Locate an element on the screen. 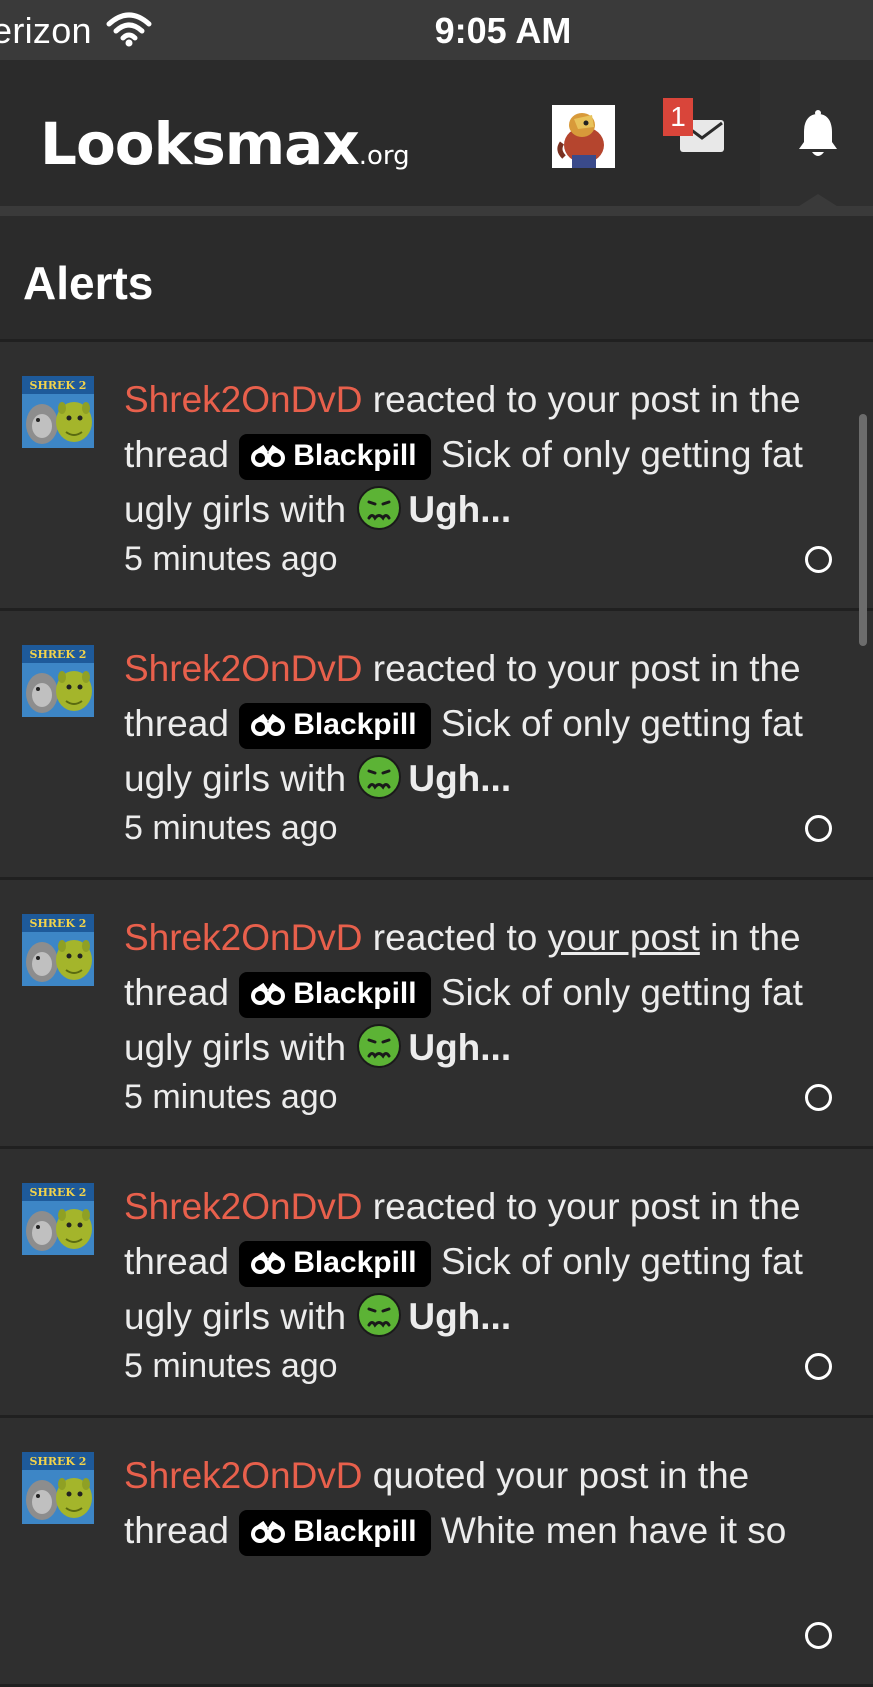 This screenshot has width=873, height=1687. status-time: 9:05 AM is located at coordinates (503, 30).